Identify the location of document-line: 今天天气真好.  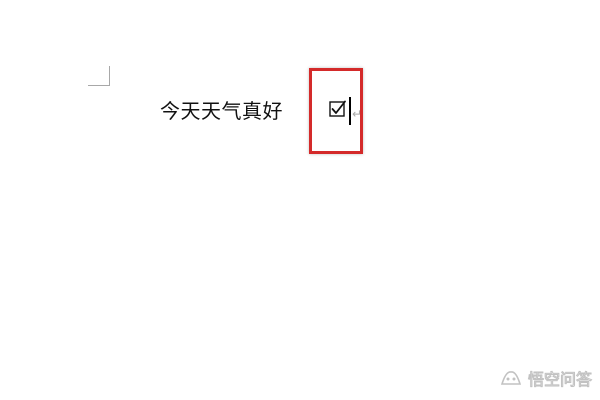
(221, 111).